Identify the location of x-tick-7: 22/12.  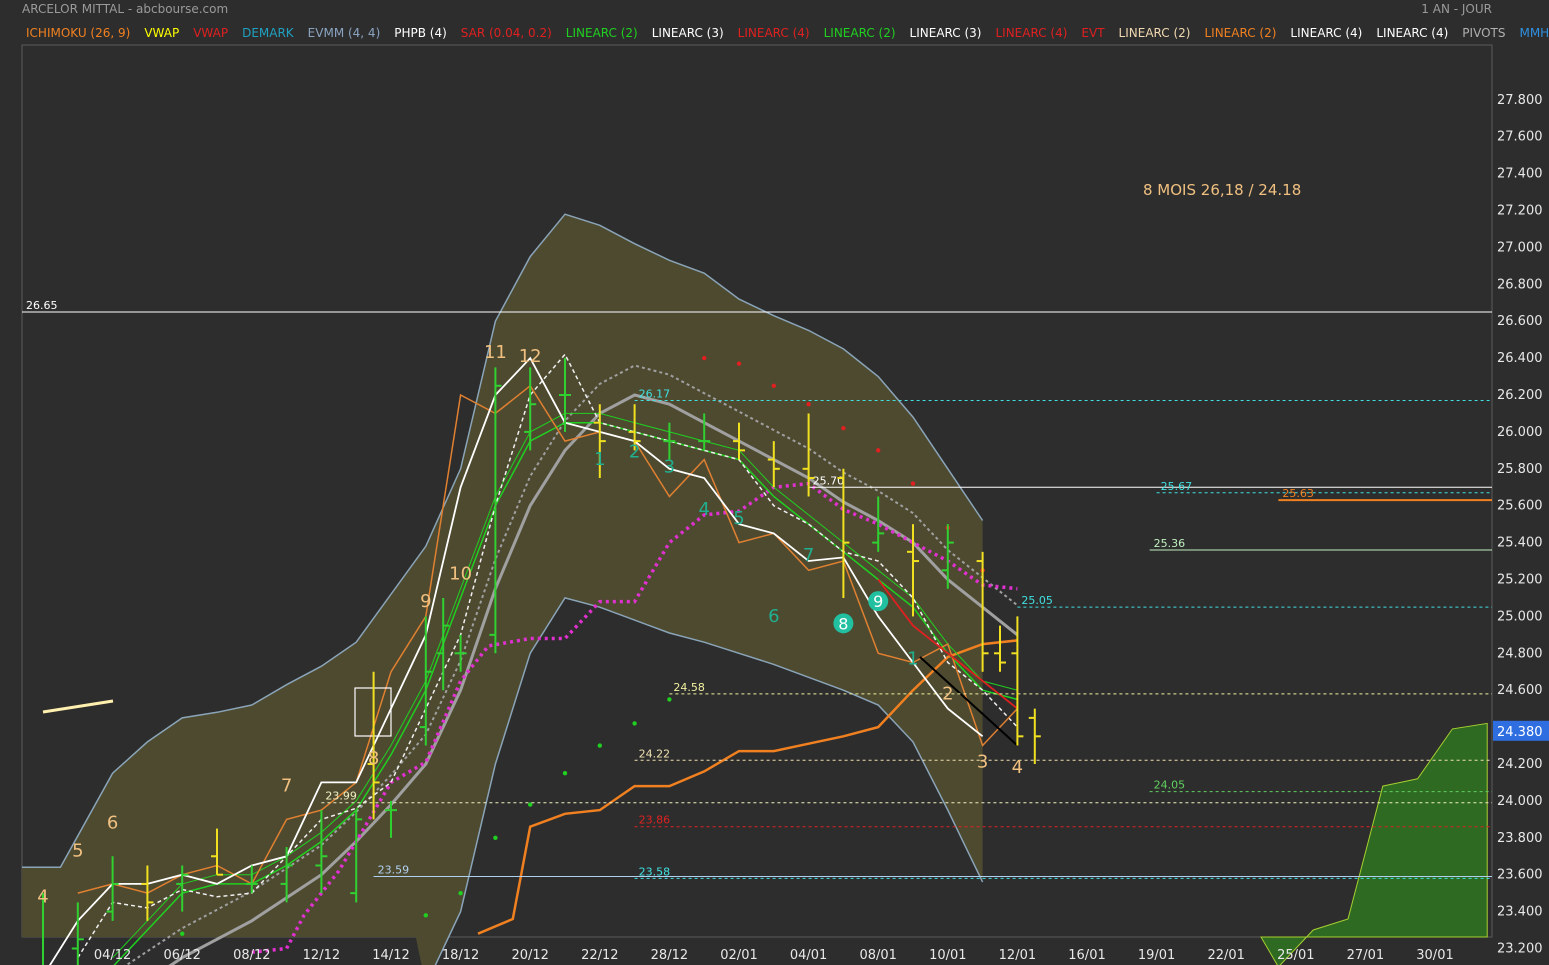
(599, 955).